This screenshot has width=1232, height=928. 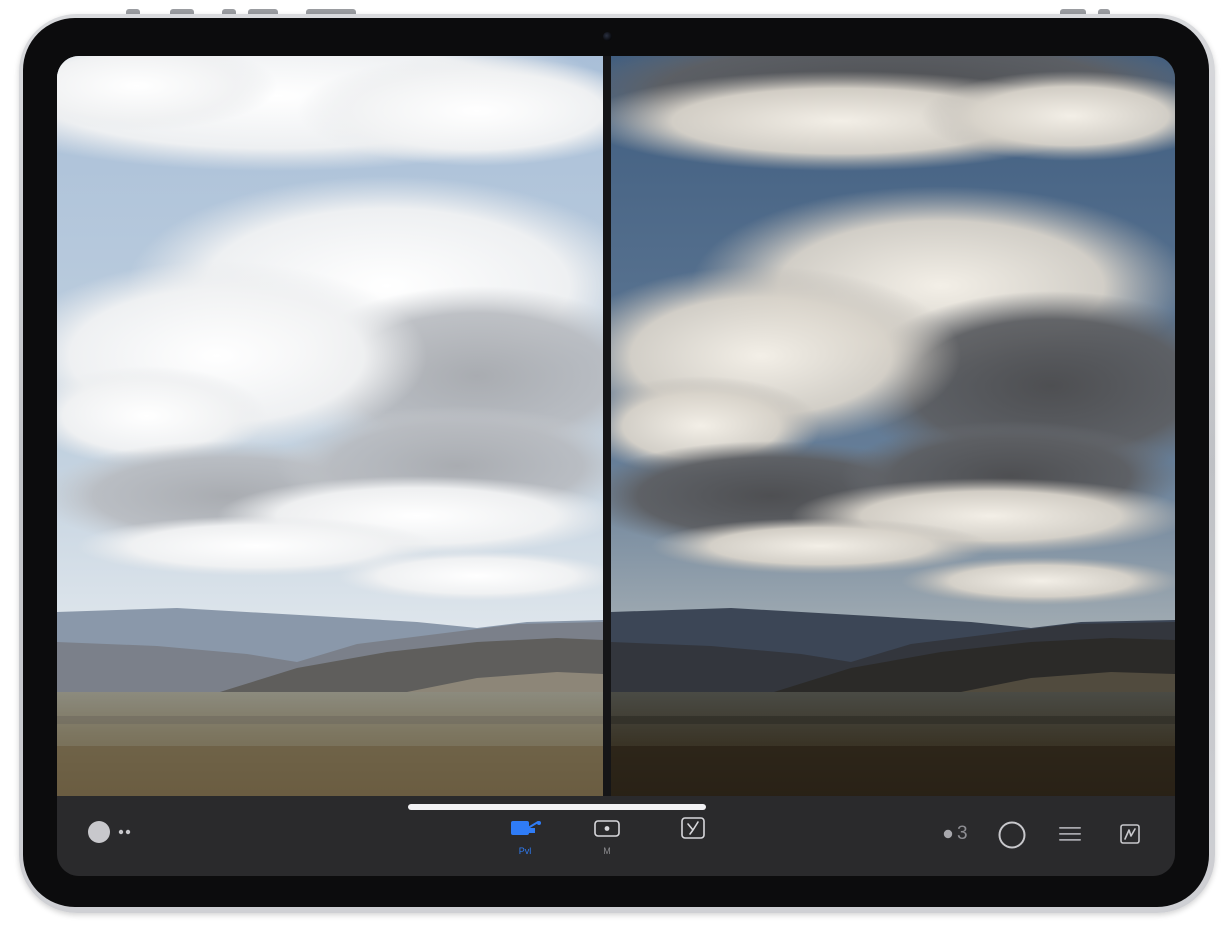 I want to click on retouch-tool-button, so click(x=693, y=836).